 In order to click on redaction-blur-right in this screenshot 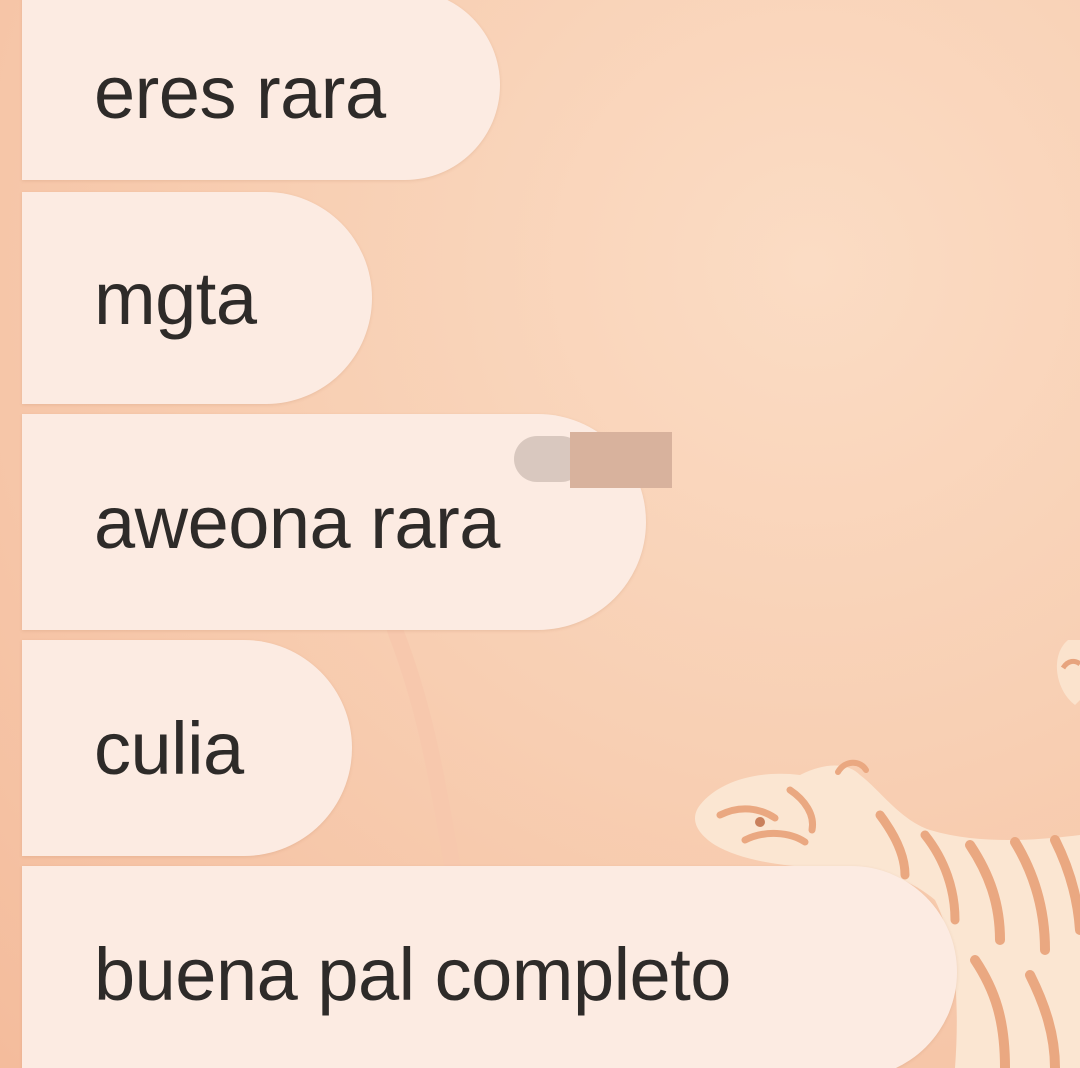, I will do `click(621, 460)`.